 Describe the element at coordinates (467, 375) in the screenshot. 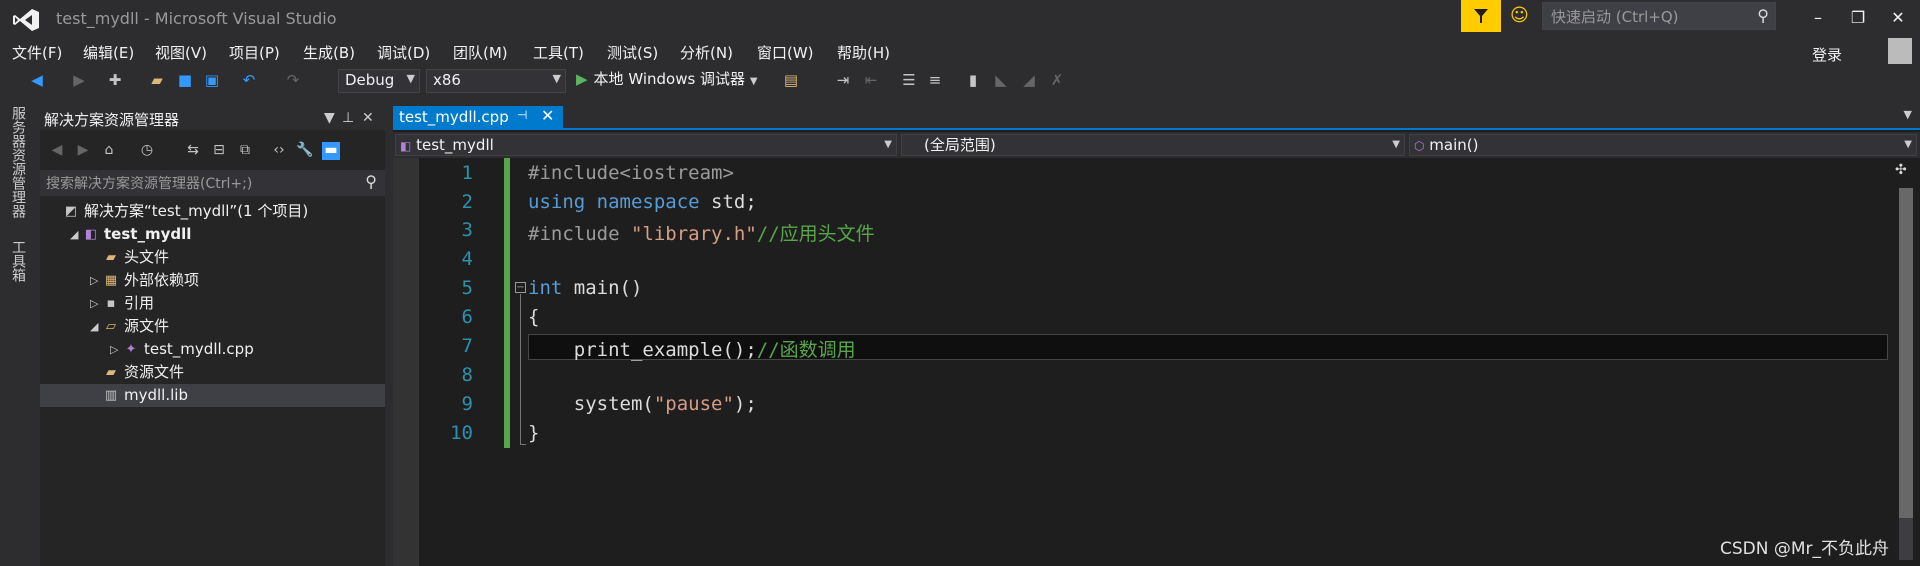

I see `line-number: 8` at that location.